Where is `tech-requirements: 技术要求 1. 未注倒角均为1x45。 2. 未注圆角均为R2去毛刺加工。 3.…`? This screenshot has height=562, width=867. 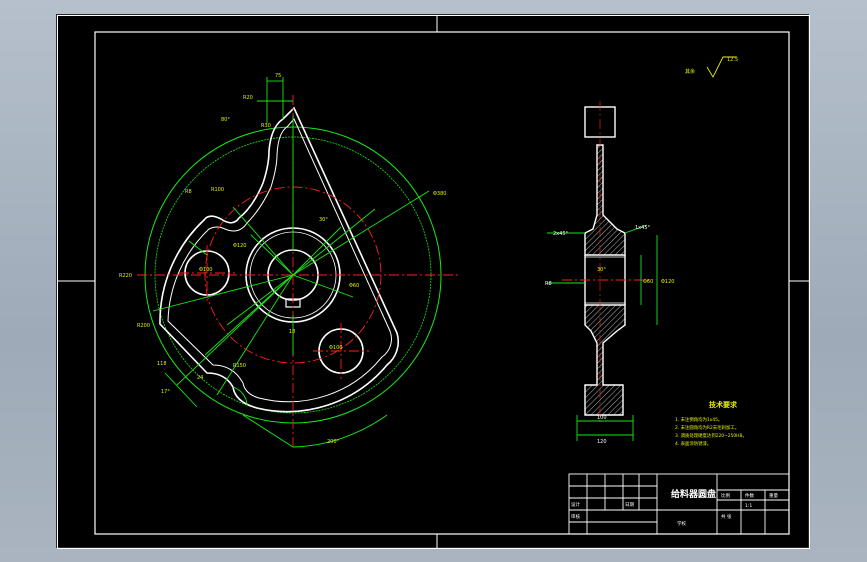
tech-requirements: 技术要求 1. 未注倒角均为1x45。 2. 未注圆角均为R2去毛刺加工。 3.… is located at coordinates (711, 423).